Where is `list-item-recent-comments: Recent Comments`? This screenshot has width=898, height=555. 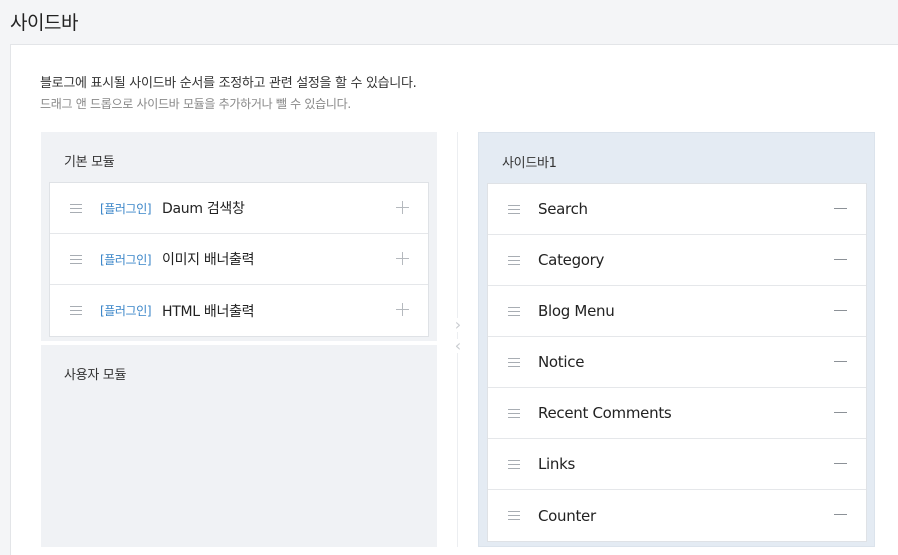 list-item-recent-comments: Recent Comments is located at coordinates (677, 413).